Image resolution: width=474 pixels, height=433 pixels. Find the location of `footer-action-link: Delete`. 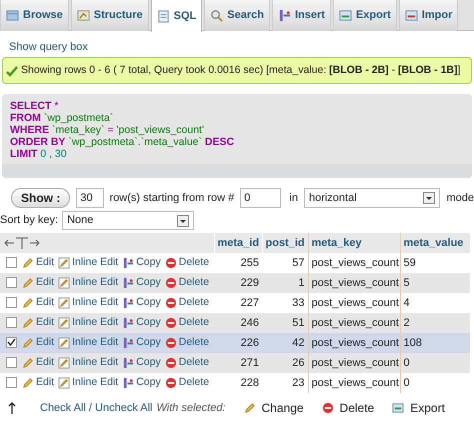

footer-action-link: Delete is located at coordinates (348, 408).